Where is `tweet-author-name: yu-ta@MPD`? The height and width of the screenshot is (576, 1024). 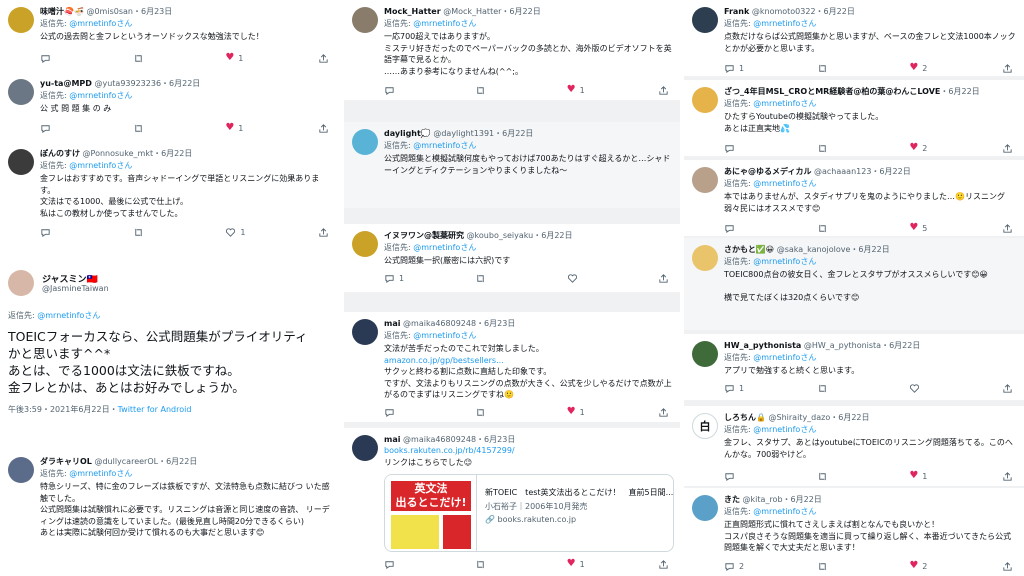
tweet-author-name: yu-ta@MPD is located at coordinates (66, 83).